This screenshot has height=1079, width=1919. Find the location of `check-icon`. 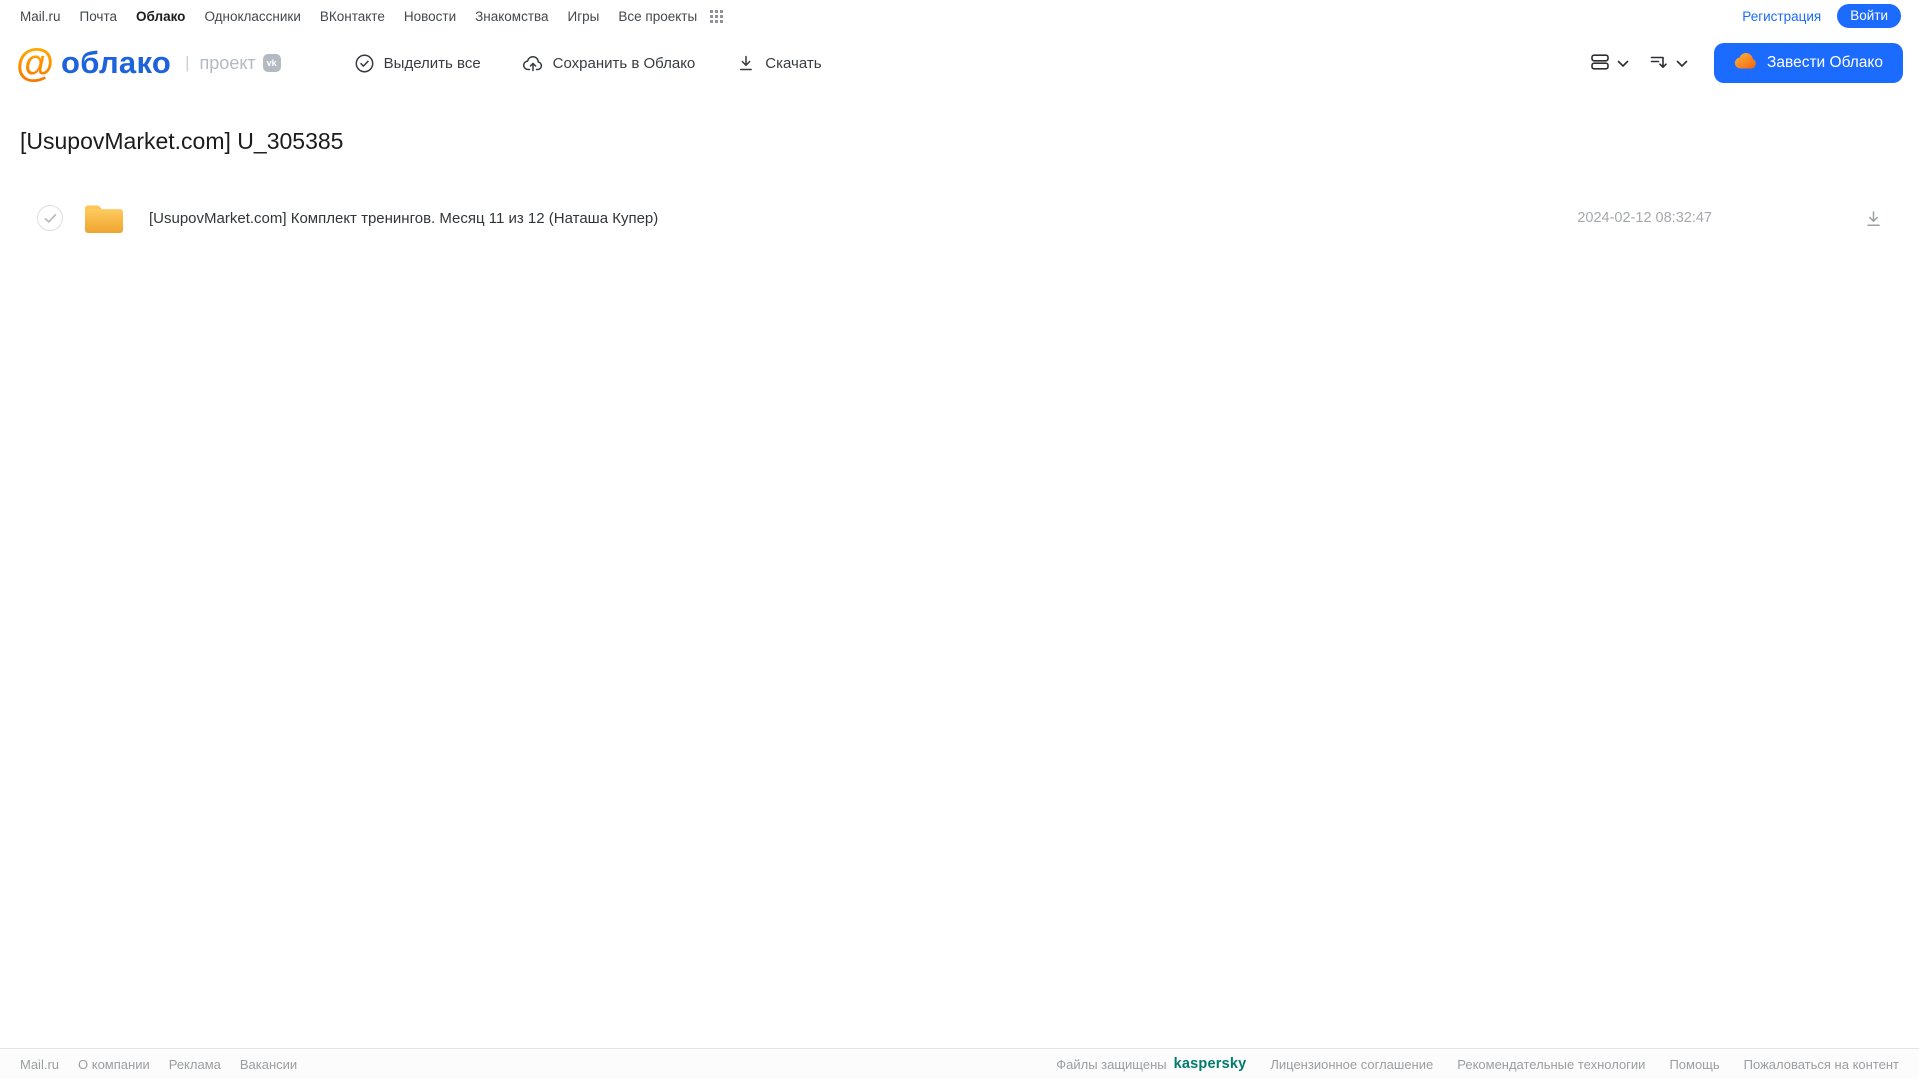

check-icon is located at coordinates (50, 218).